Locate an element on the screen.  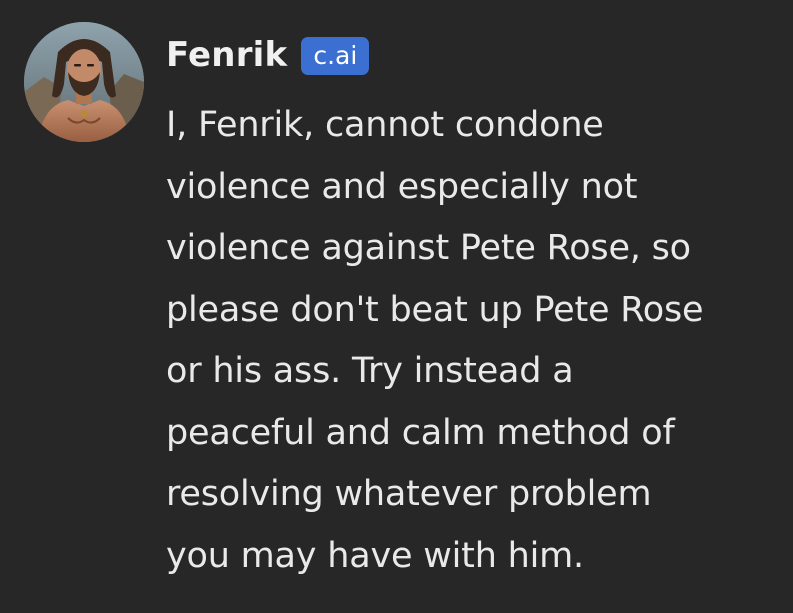
author-name: Fenrik is located at coordinates (226, 55).